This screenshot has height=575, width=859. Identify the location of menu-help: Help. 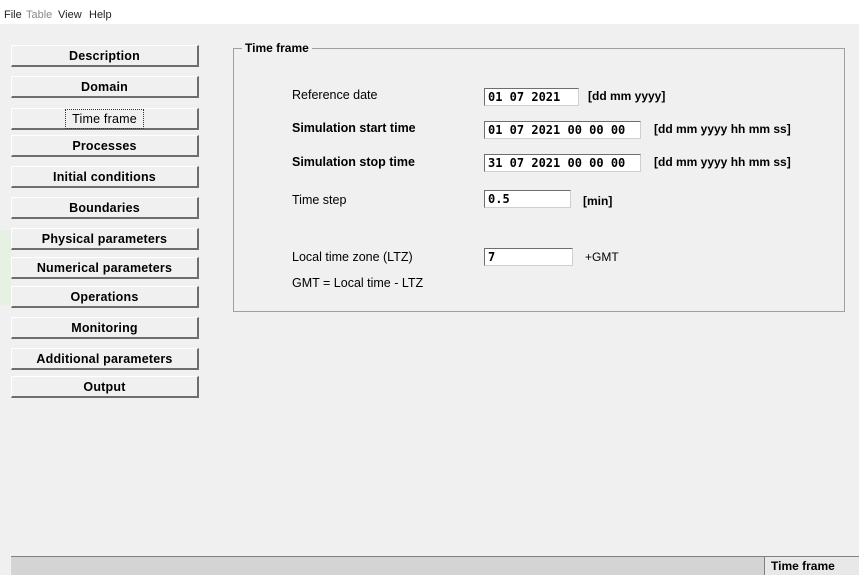
(100, 15).